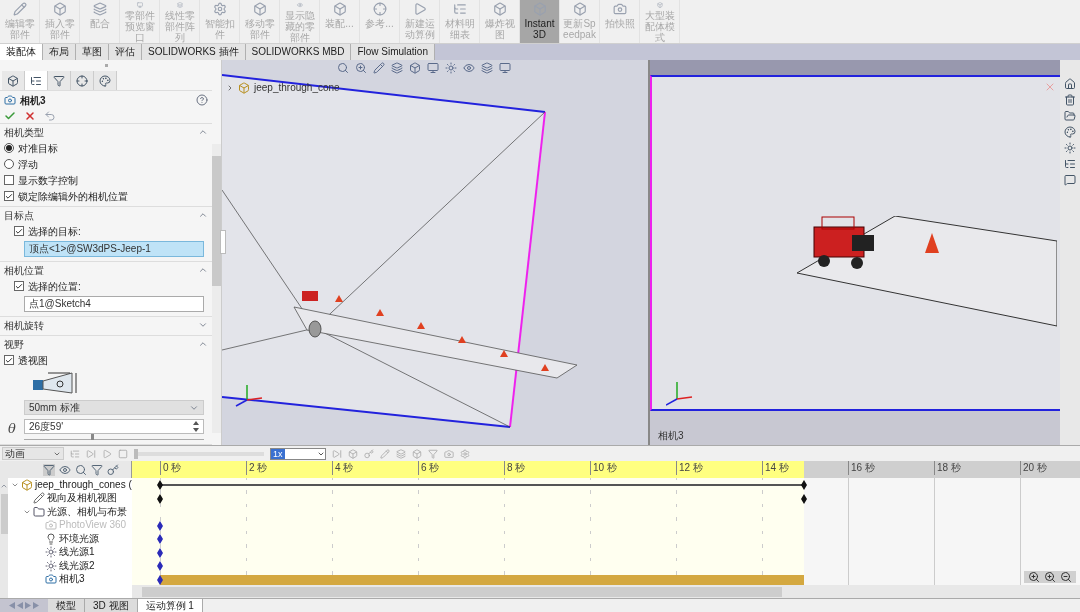  Describe the element at coordinates (4, 486) in the screenshot. I see `scroll-up-icon` at that location.